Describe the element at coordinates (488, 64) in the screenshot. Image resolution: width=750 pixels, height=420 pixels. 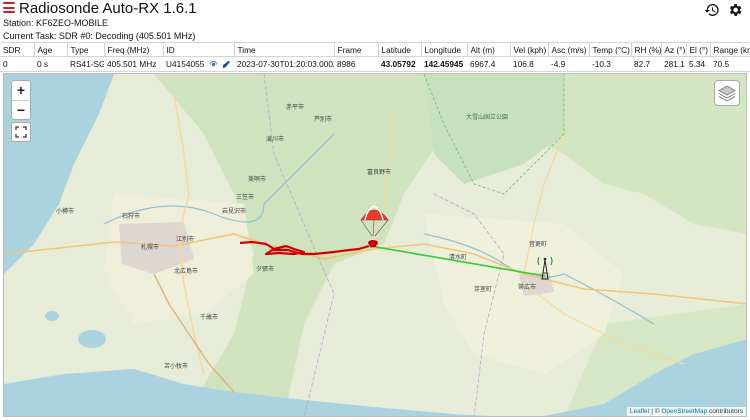
I see `cell-alt: 6967.4` at that location.